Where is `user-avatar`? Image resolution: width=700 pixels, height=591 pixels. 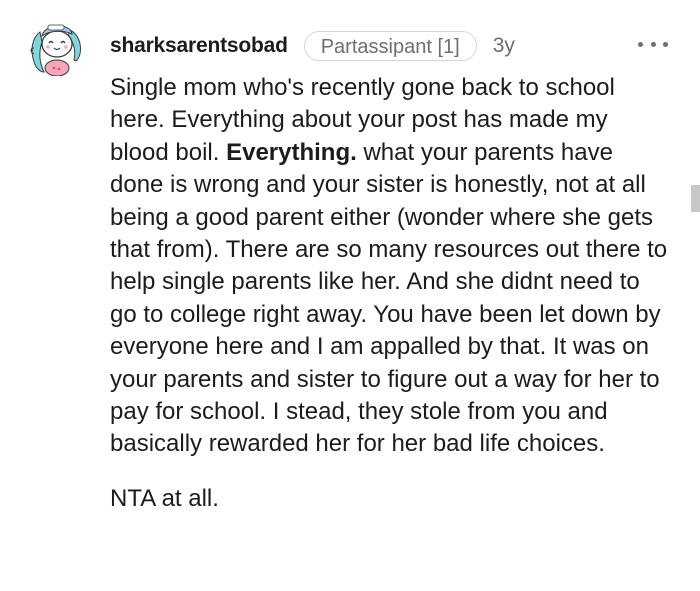 user-avatar is located at coordinates (57, 45).